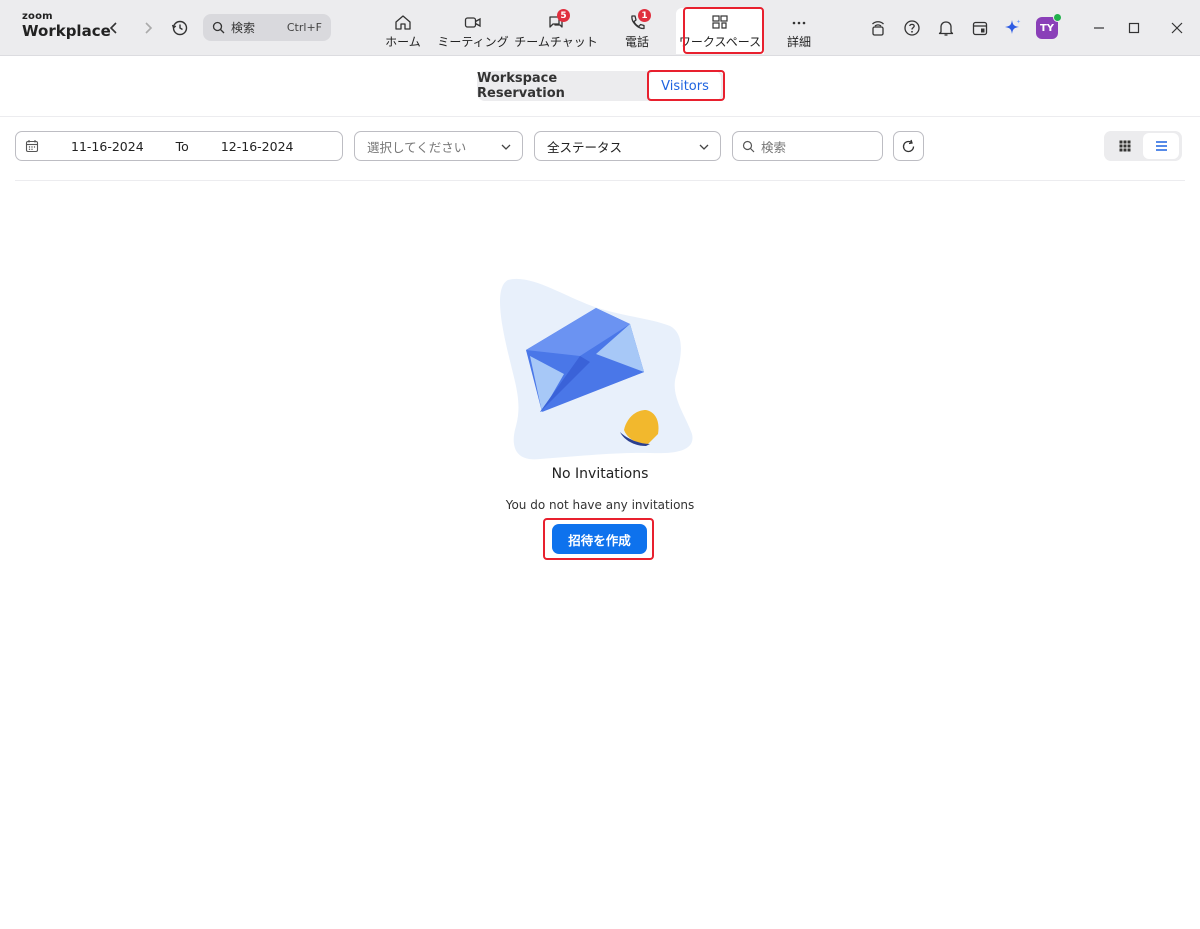  I want to click on location-select-placeholder: 選択してください, so click(417, 147).